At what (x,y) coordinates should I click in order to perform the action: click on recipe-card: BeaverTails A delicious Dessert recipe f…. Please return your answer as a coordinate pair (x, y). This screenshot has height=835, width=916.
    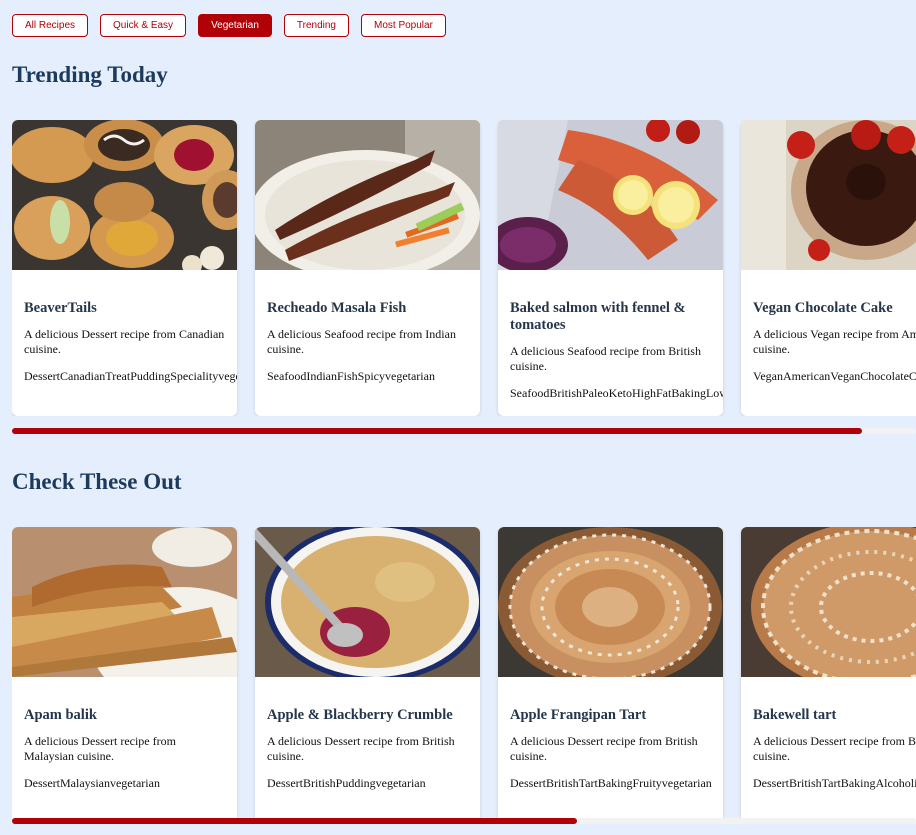
    Looking at the image, I should click on (124, 268).